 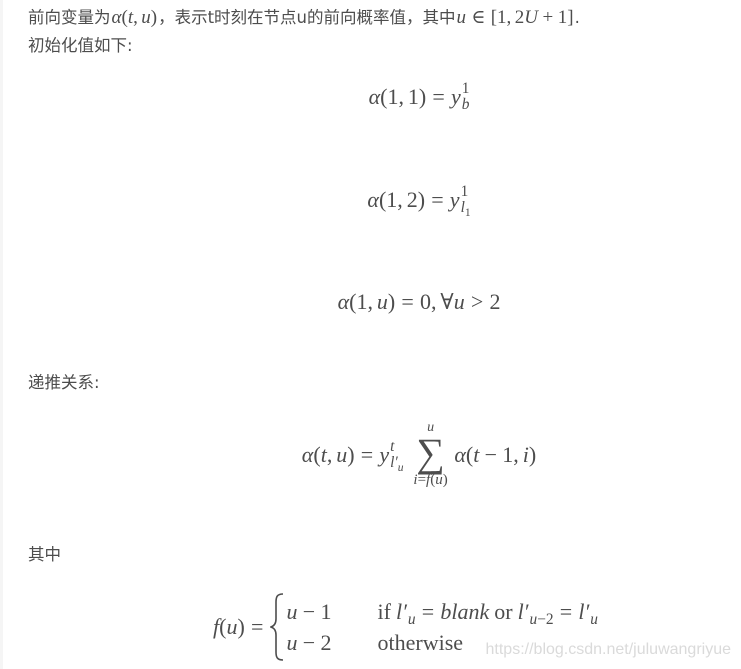 What do you see at coordinates (422, 480) in the screenshot?
I see `math-symbol: =` at bounding box center [422, 480].